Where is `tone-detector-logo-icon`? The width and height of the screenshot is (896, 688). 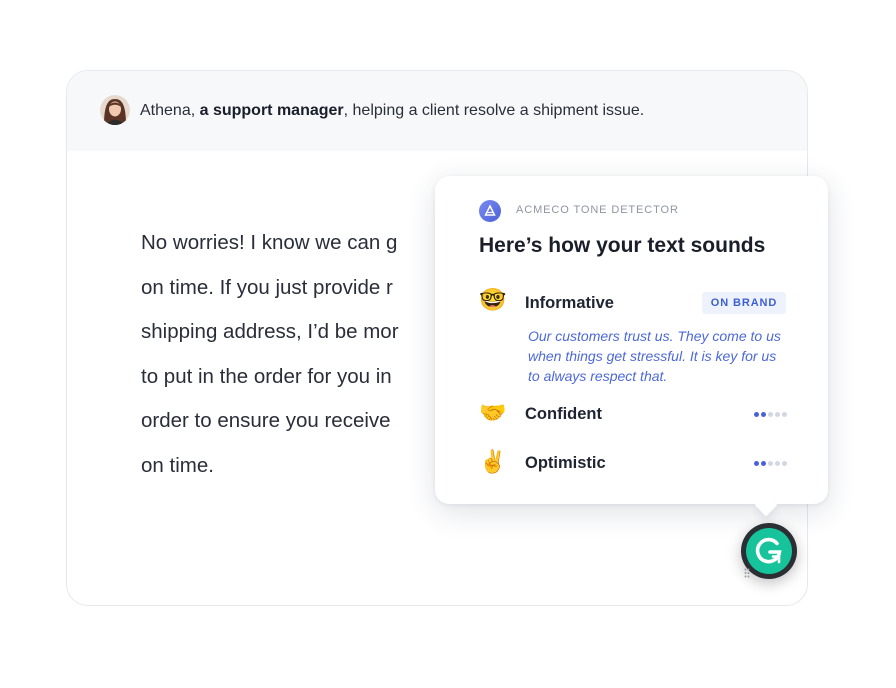
tone-detector-logo-icon is located at coordinates (490, 211).